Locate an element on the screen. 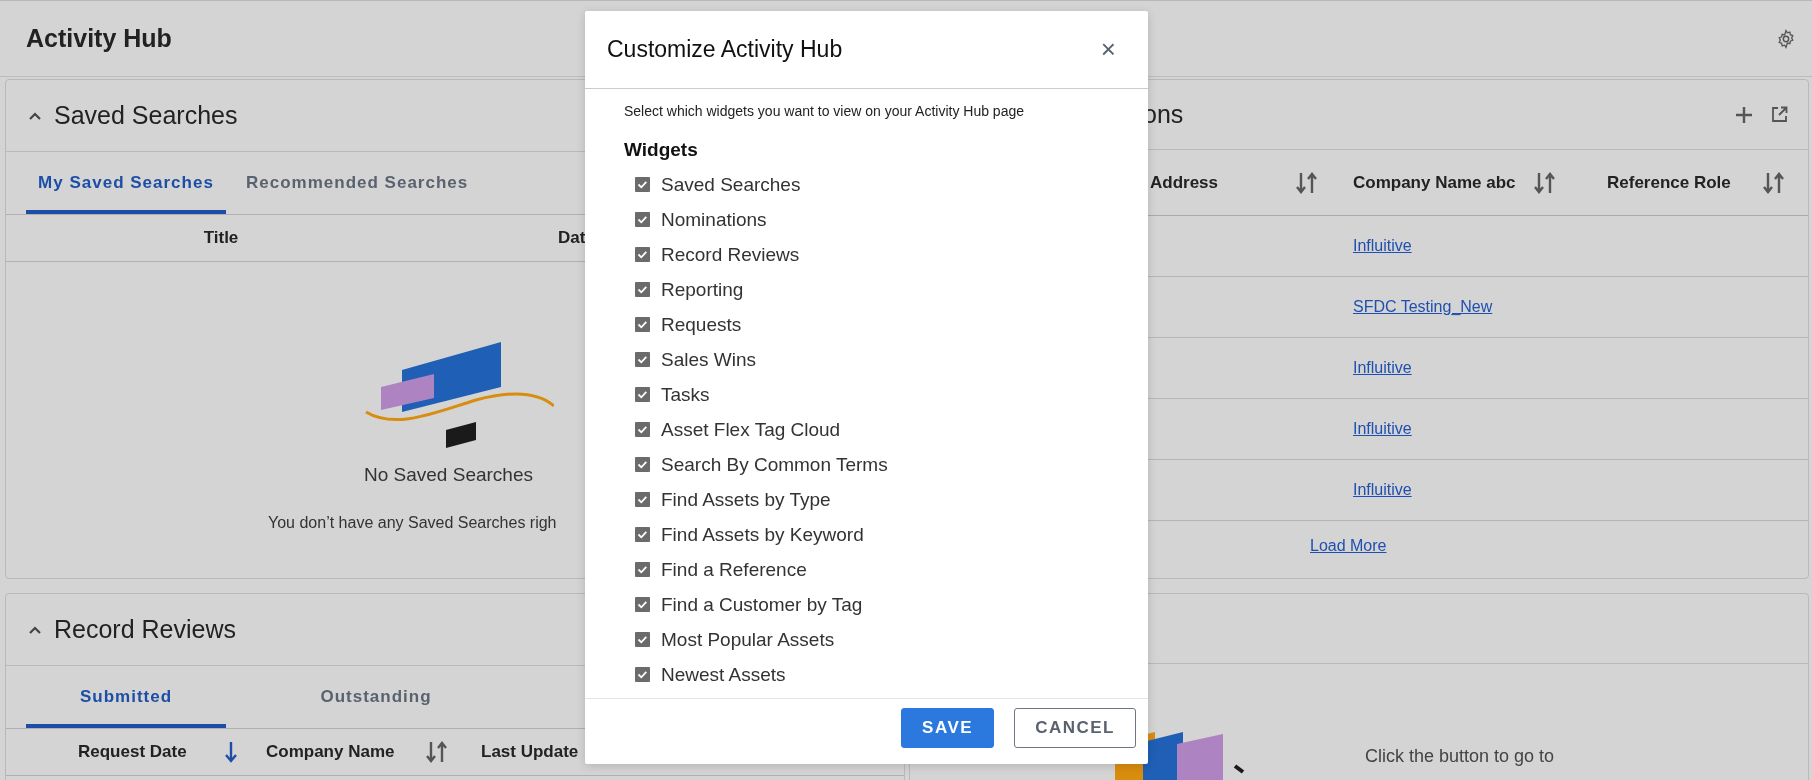 This screenshot has width=1812, height=780. column-header: Reference Role is located at coordinates (1669, 182).